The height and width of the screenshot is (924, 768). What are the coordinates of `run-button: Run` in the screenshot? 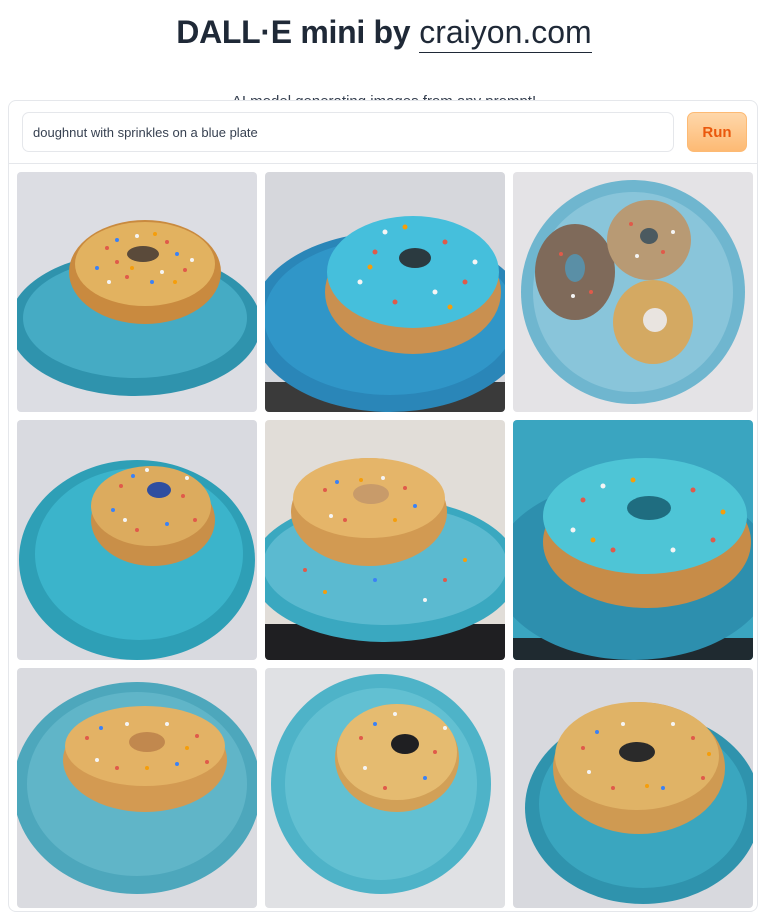 It's located at (717, 132).